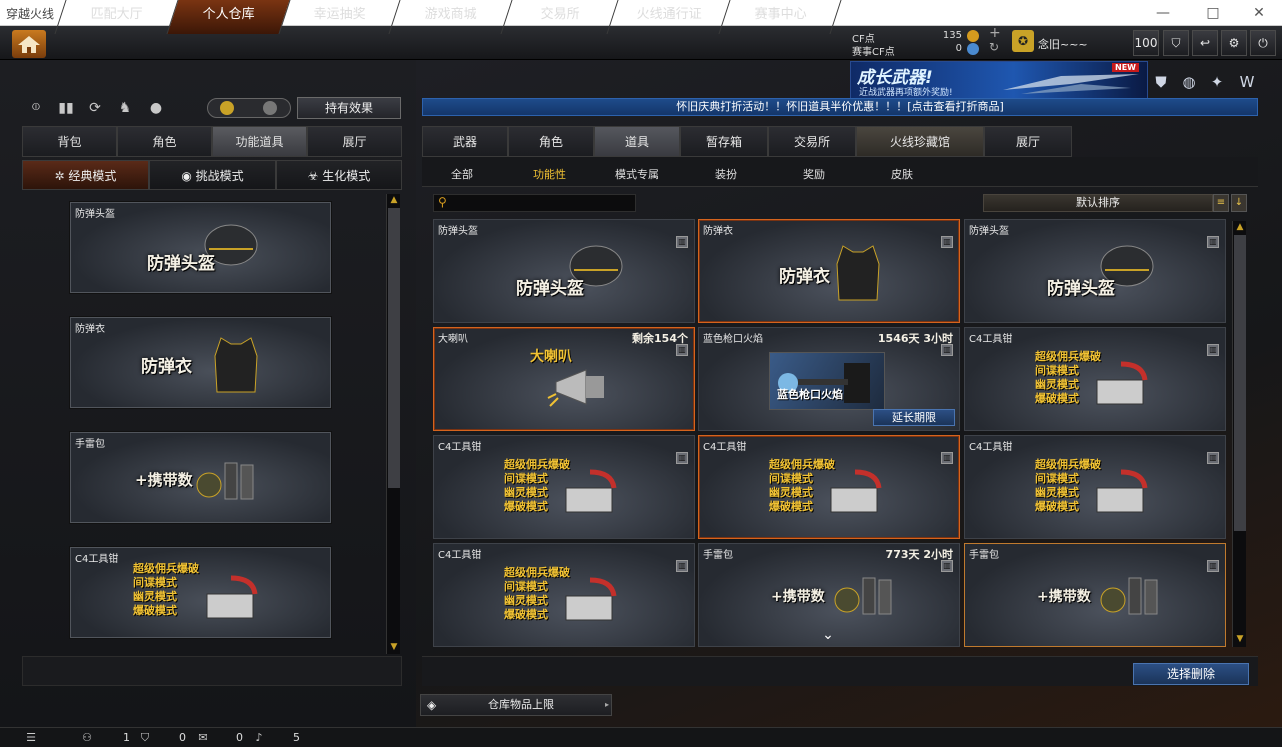  What do you see at coordinates (1239, 203) in the screenshot?
I see `sort-direction-icon: ↓` at bounding box center [1239, 203].